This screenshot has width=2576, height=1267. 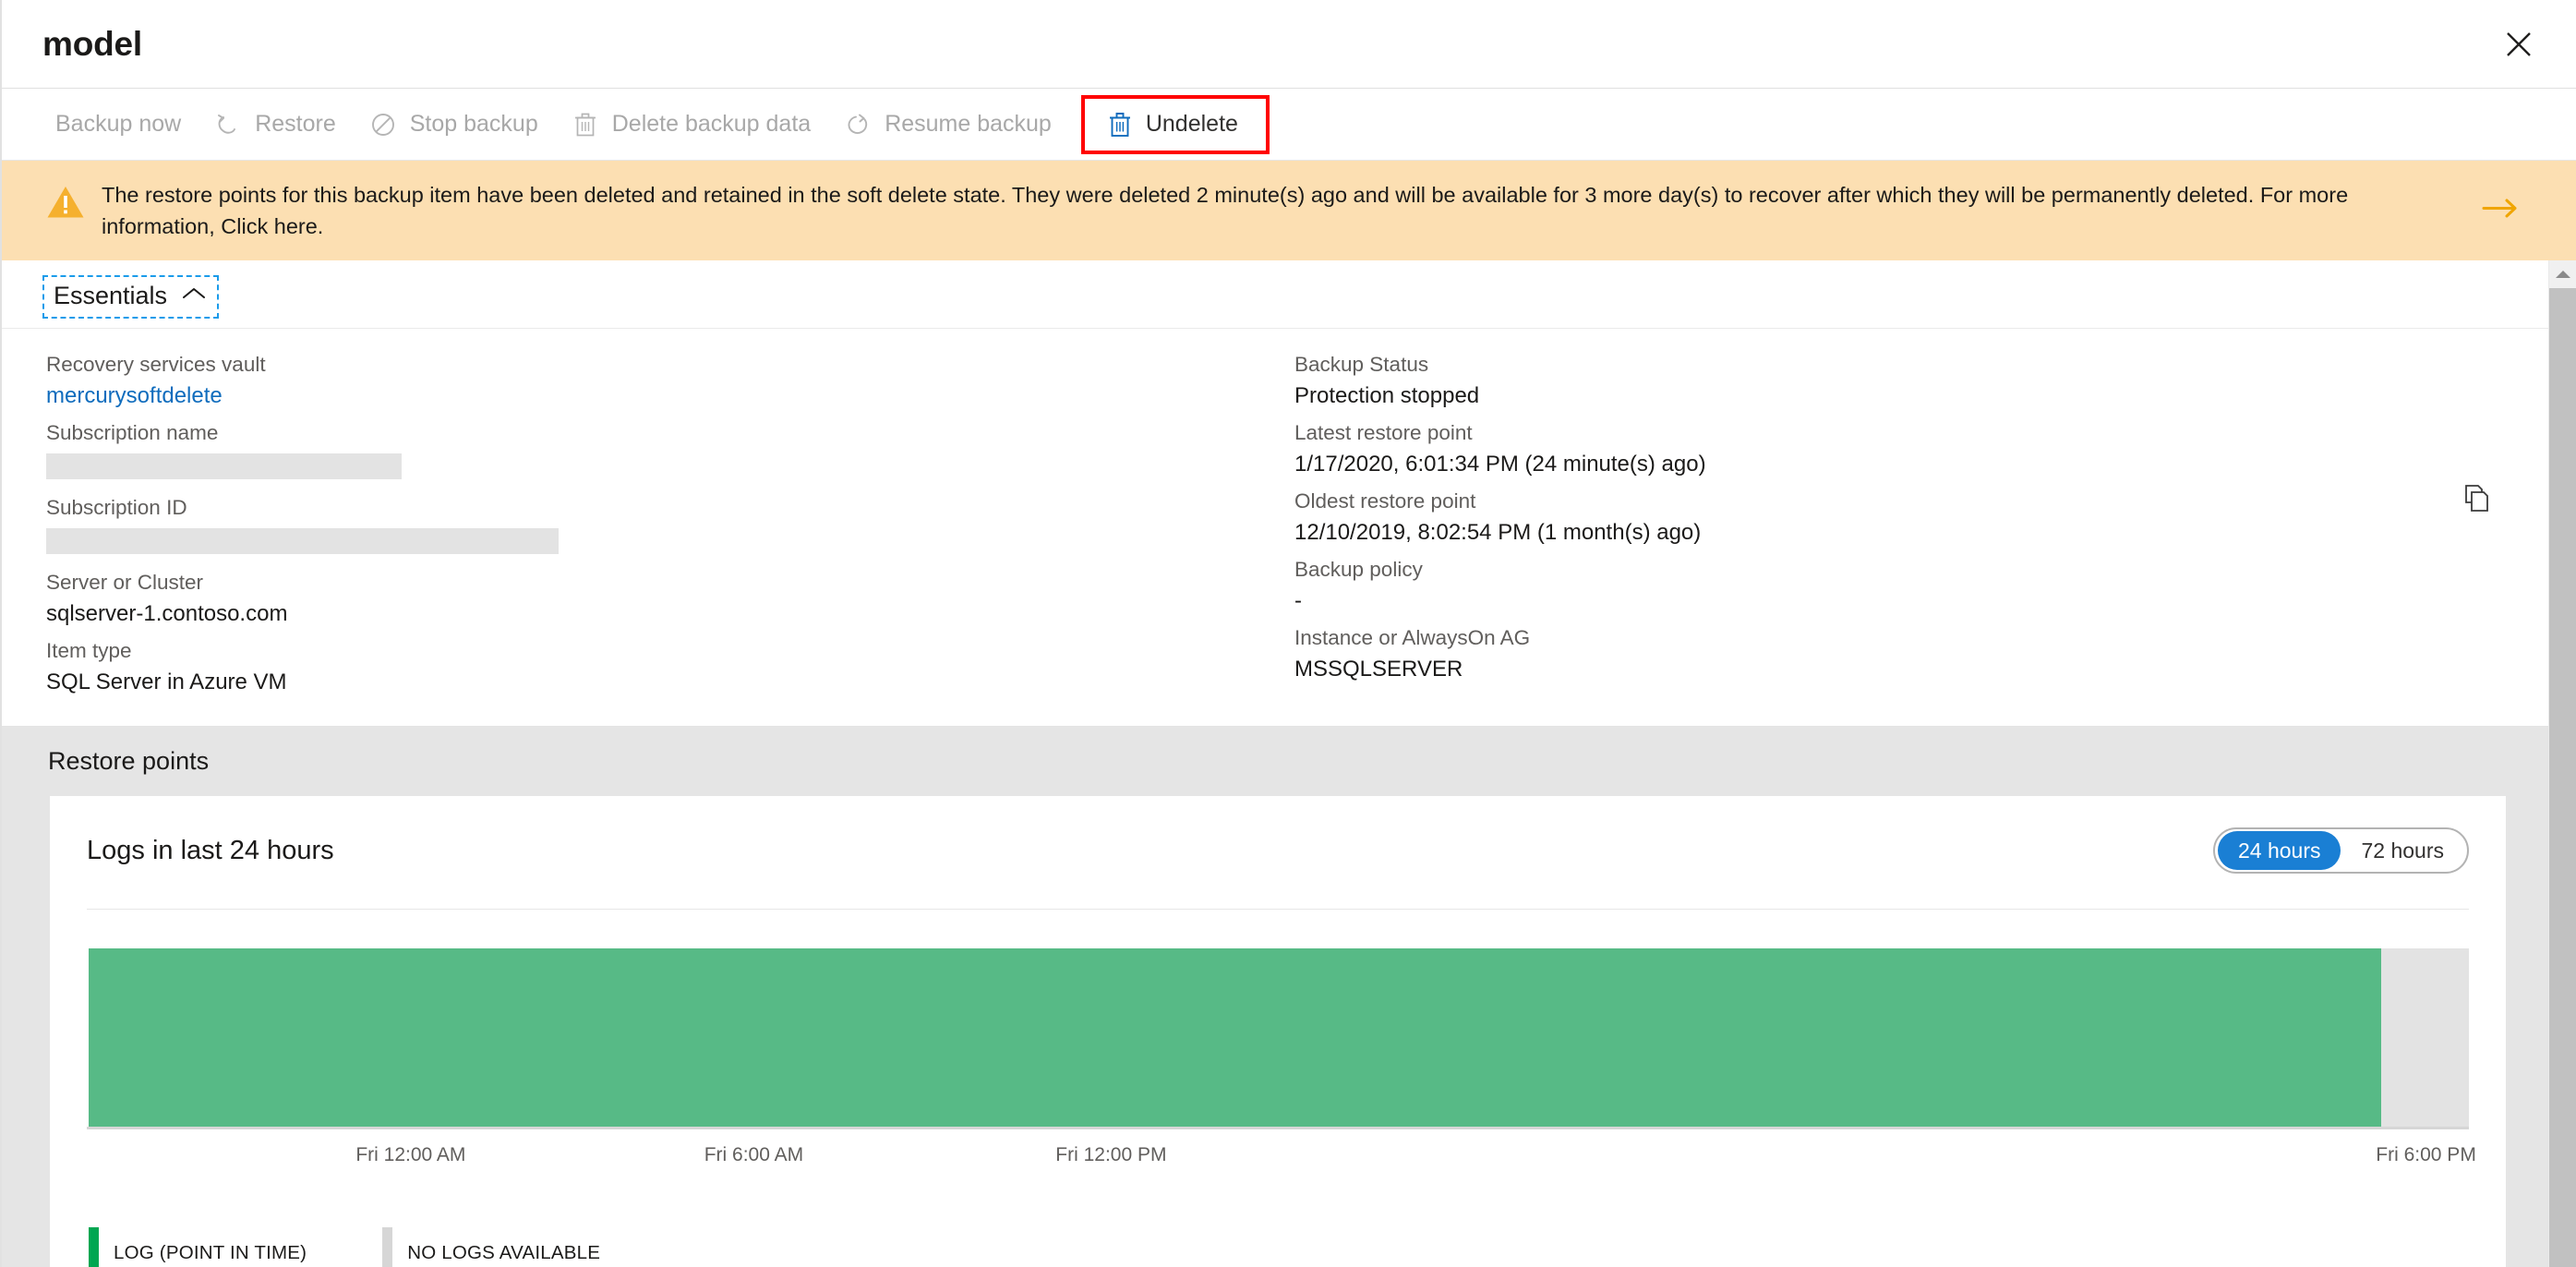 What do you see at coordinates (228, 125) in the screenshot?
I see `undo-arrow-icon` at bounding box center [228, 125].